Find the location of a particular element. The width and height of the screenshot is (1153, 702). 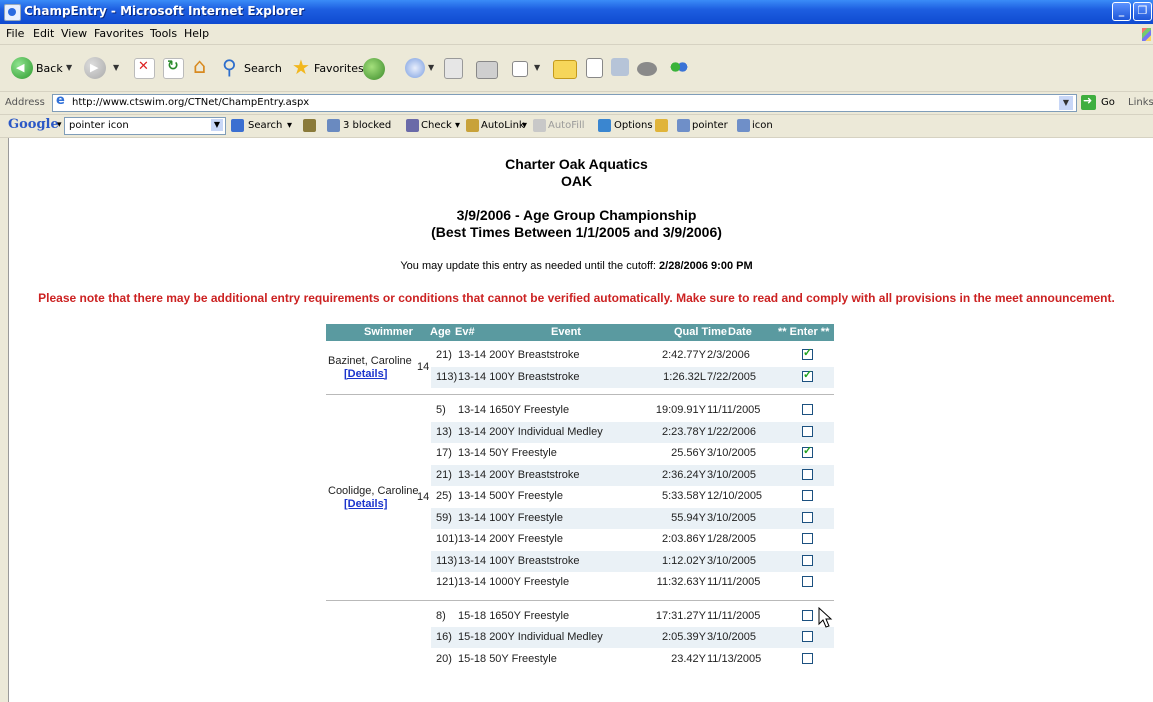

menu-file: File is located at coordinates (15, 33).